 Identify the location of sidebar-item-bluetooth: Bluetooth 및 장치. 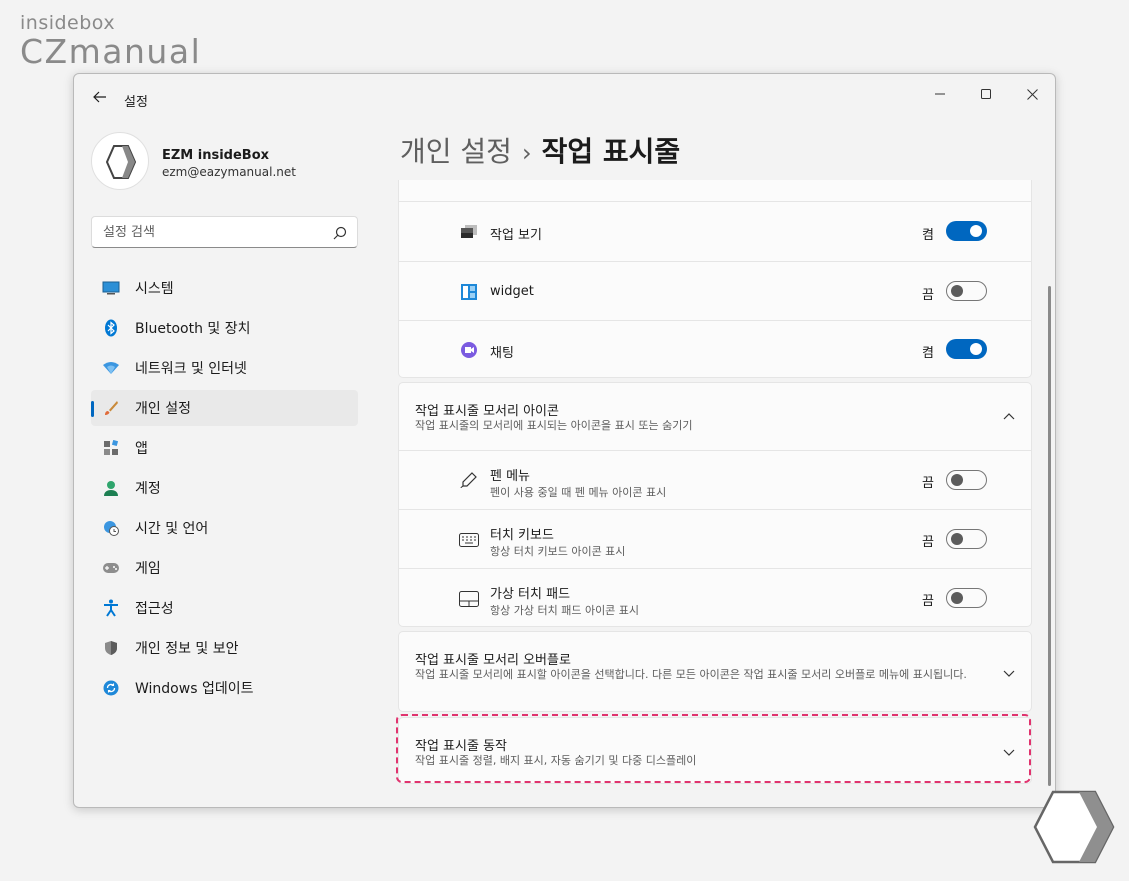
(224, 328).